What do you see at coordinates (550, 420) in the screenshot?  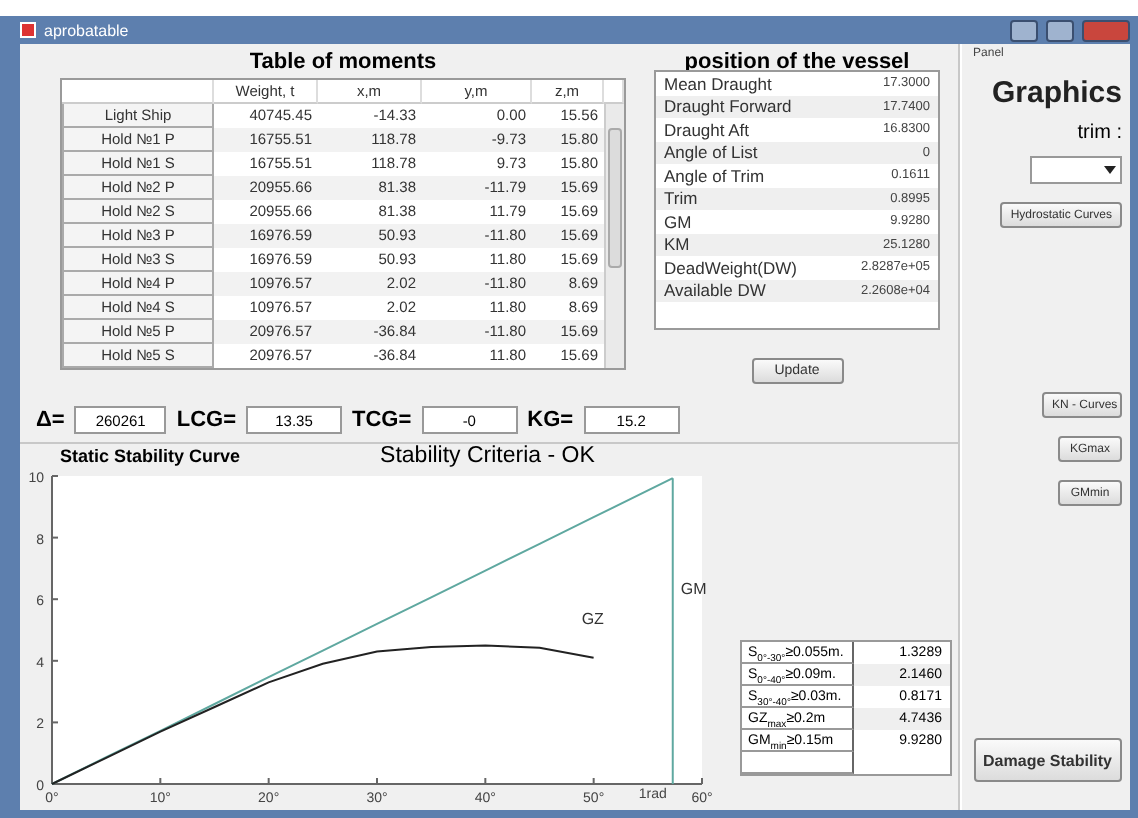 I see `summary-label: KG=` at bounding box center [550, 420].